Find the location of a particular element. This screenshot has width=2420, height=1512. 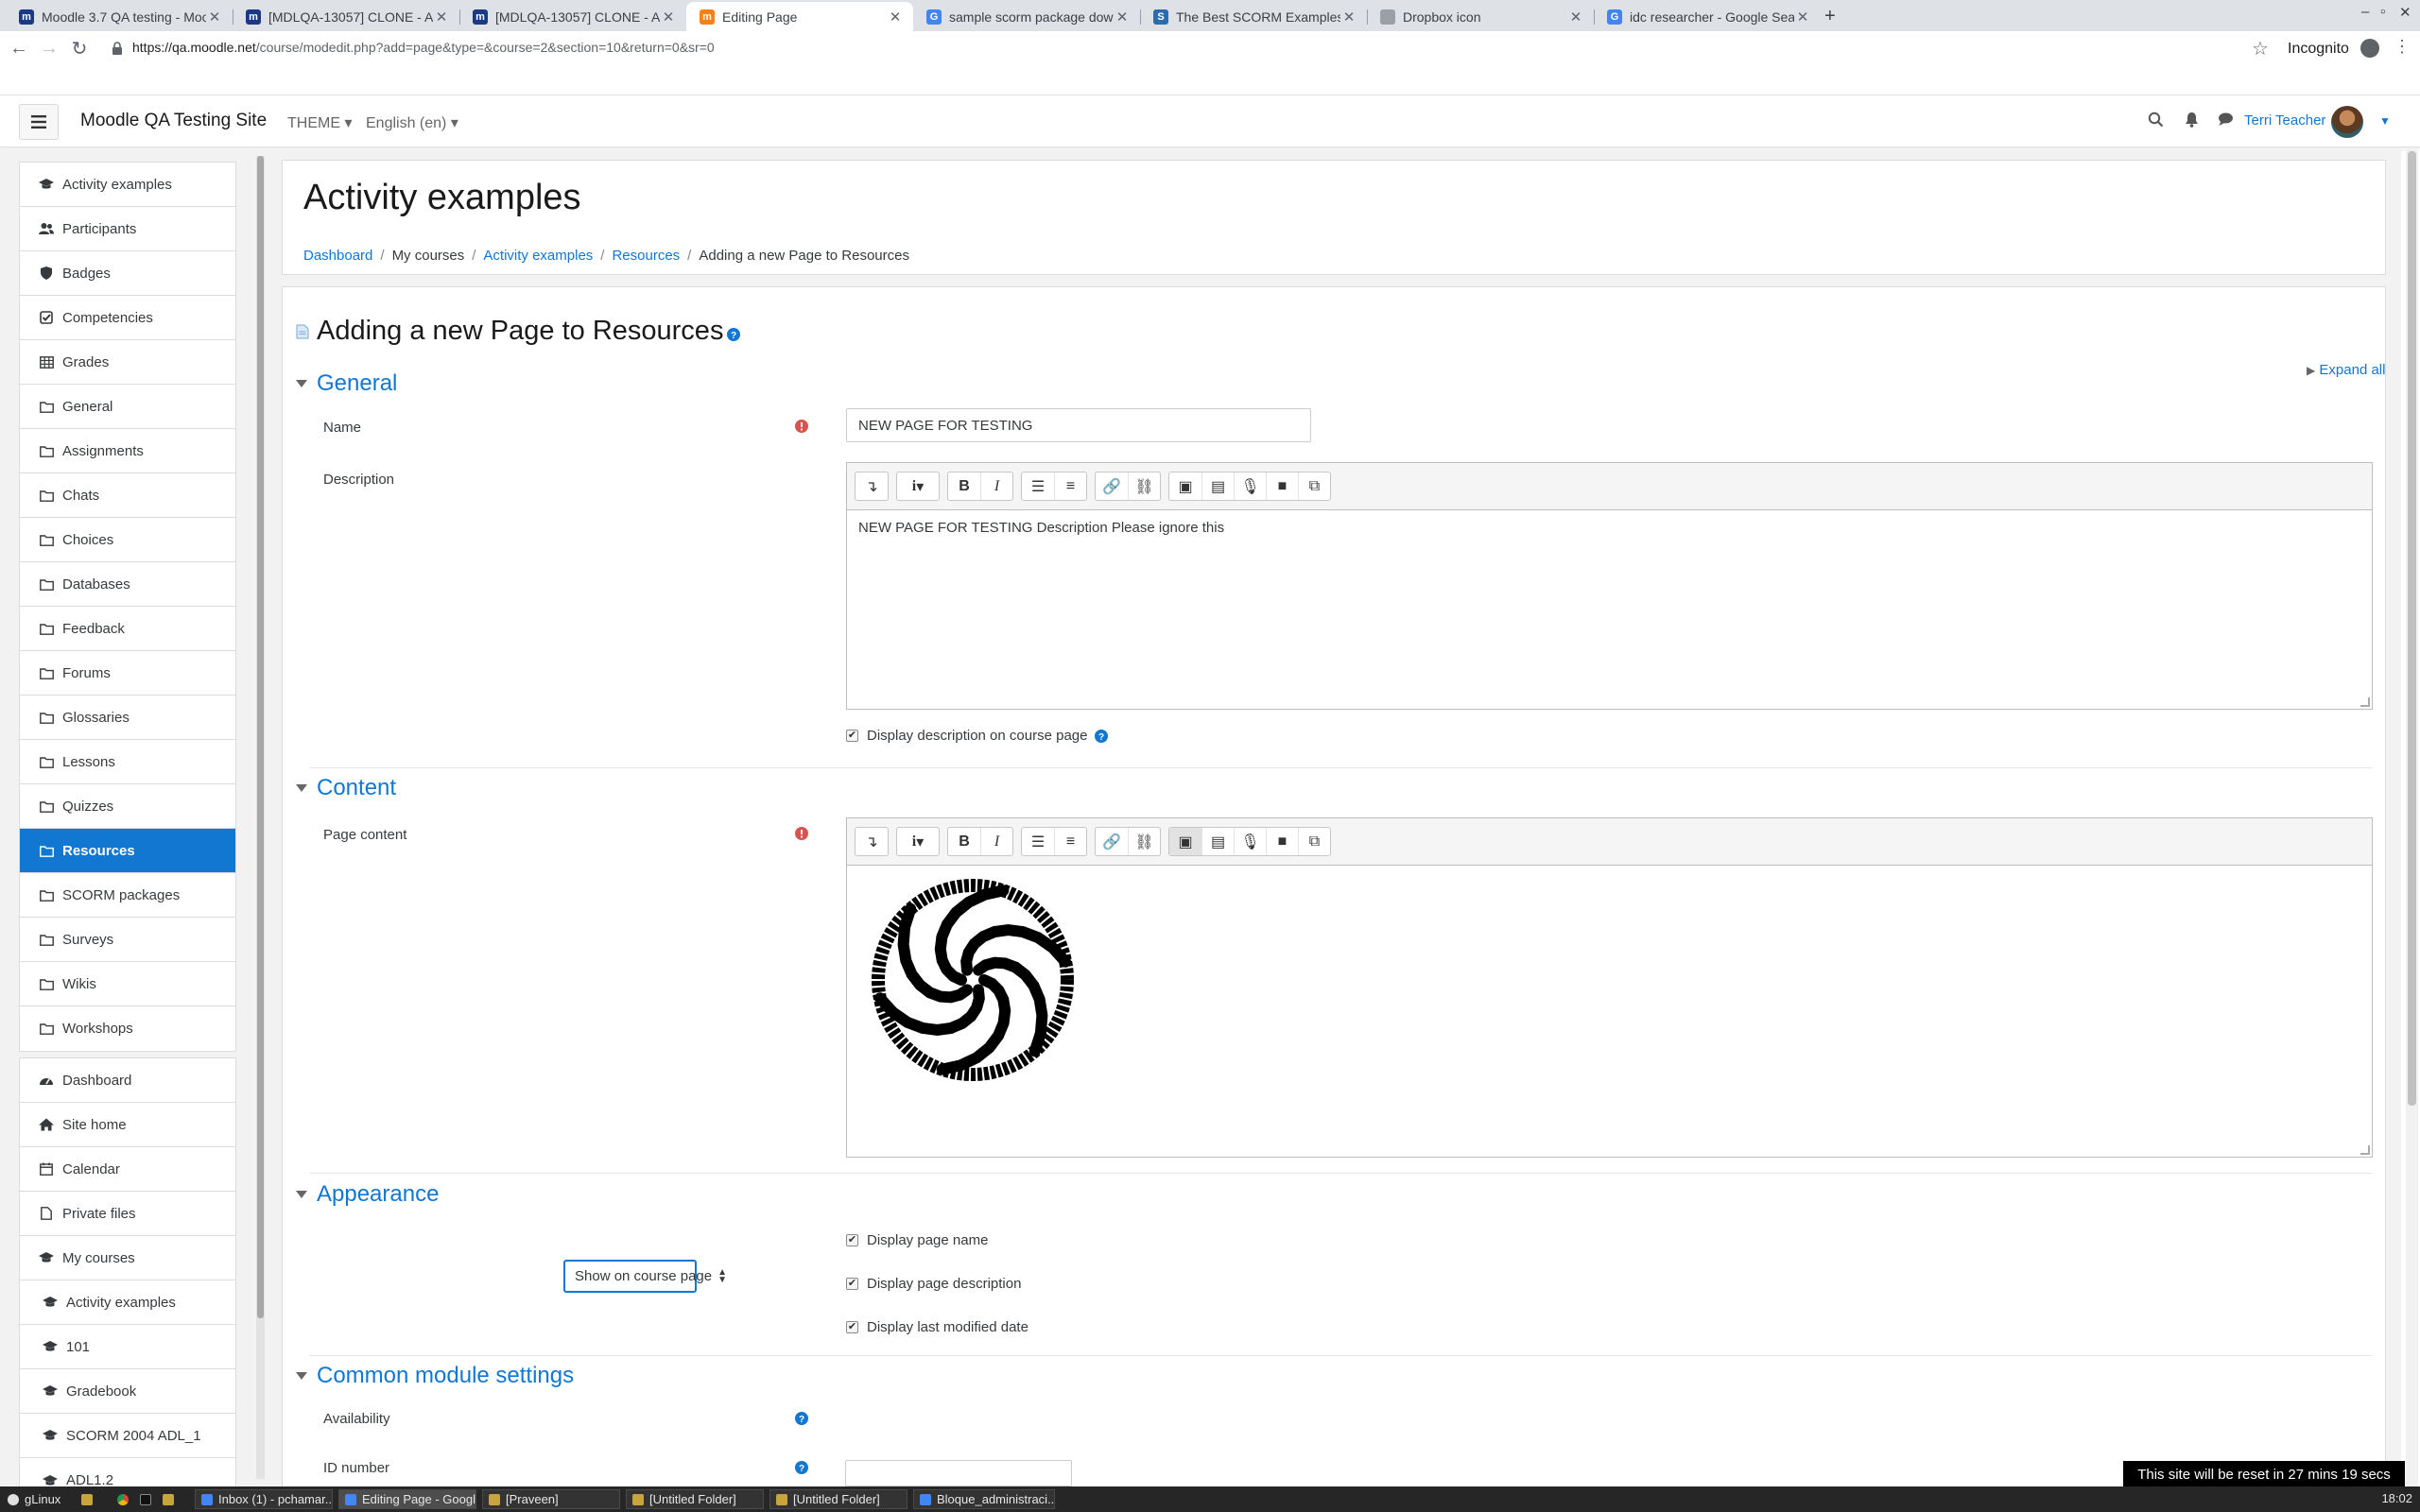

reload-button: ↻ is located at coordinates (79, 48).